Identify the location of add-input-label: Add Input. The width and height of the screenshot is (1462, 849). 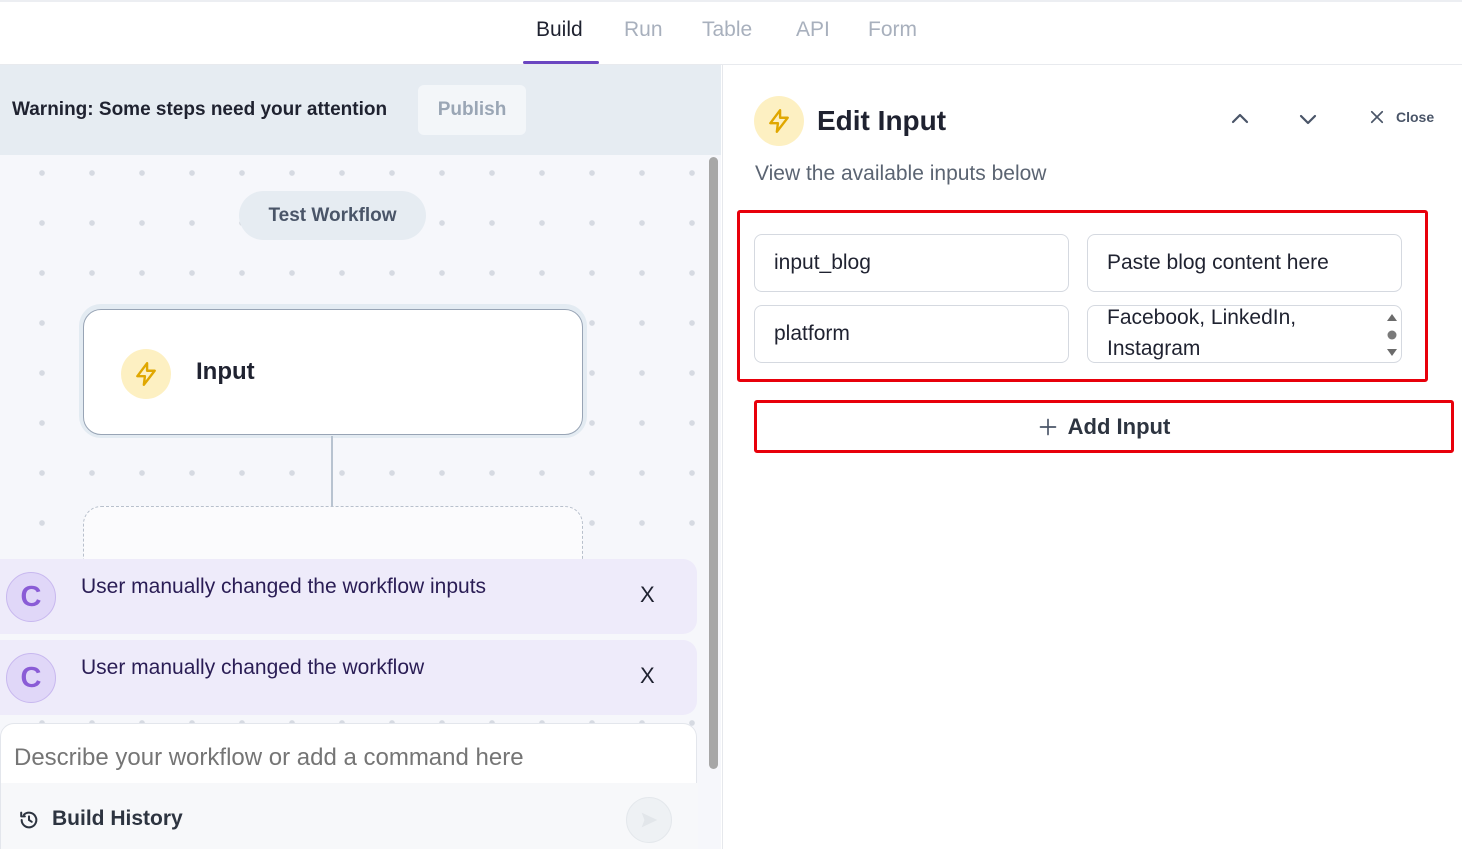
(1119, 426).